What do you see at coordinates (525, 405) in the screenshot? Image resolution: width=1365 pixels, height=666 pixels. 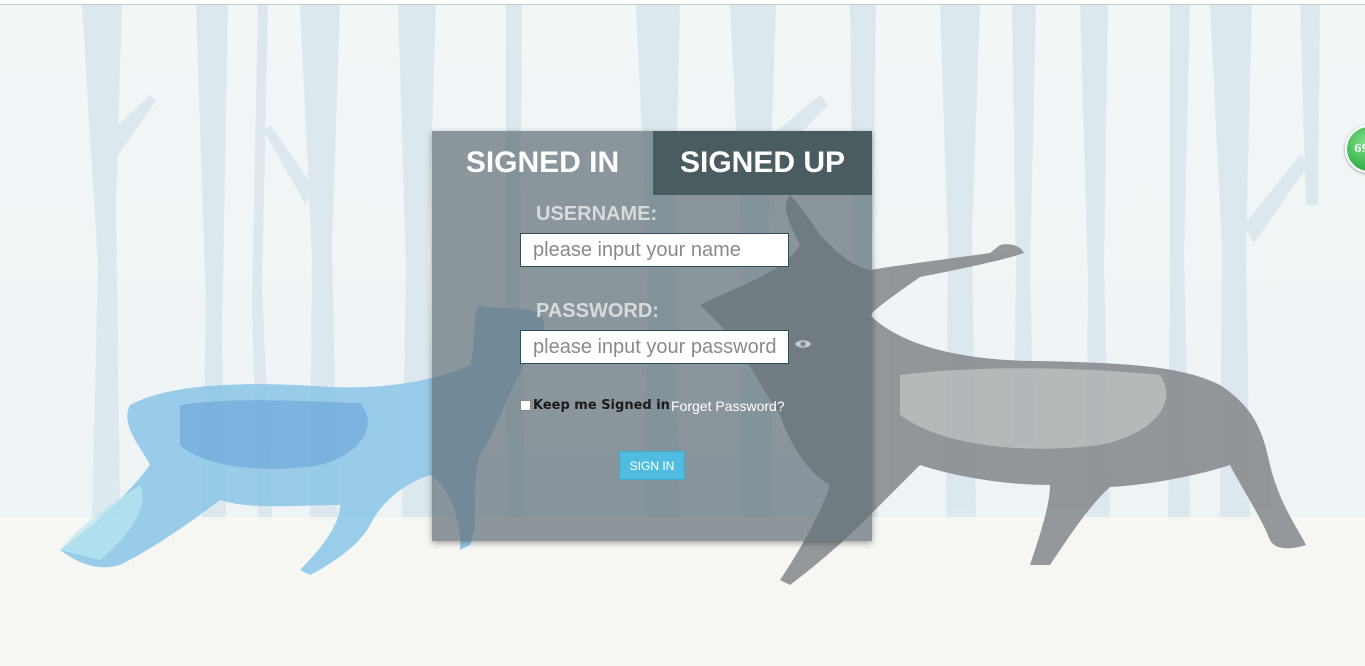 I see `keep-signed-in-checkbox` at bounding box center [525, 405].